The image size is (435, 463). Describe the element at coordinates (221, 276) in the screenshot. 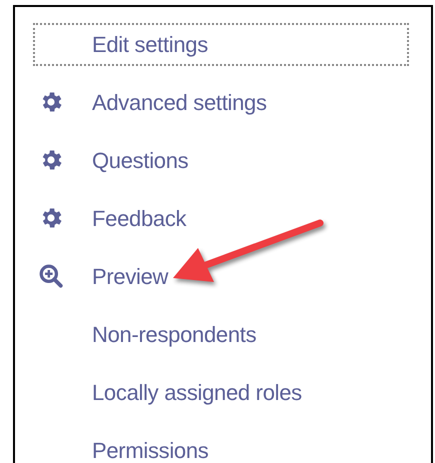

I see `menu-item: Preview` at that location.